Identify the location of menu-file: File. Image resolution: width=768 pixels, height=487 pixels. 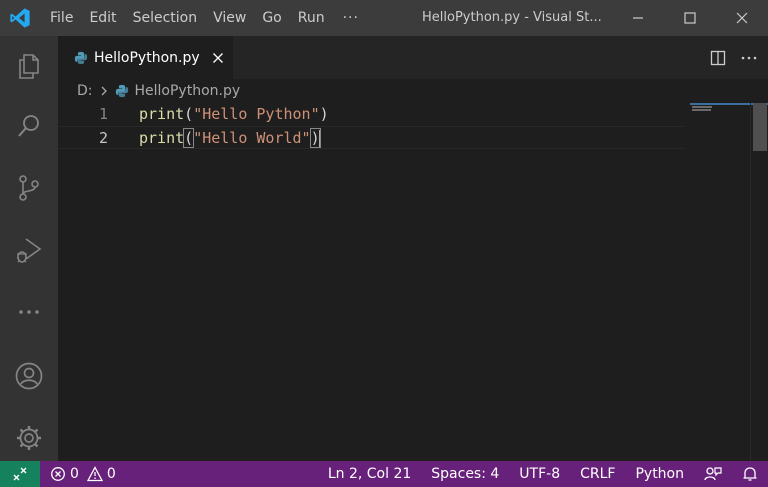
(61, 18).